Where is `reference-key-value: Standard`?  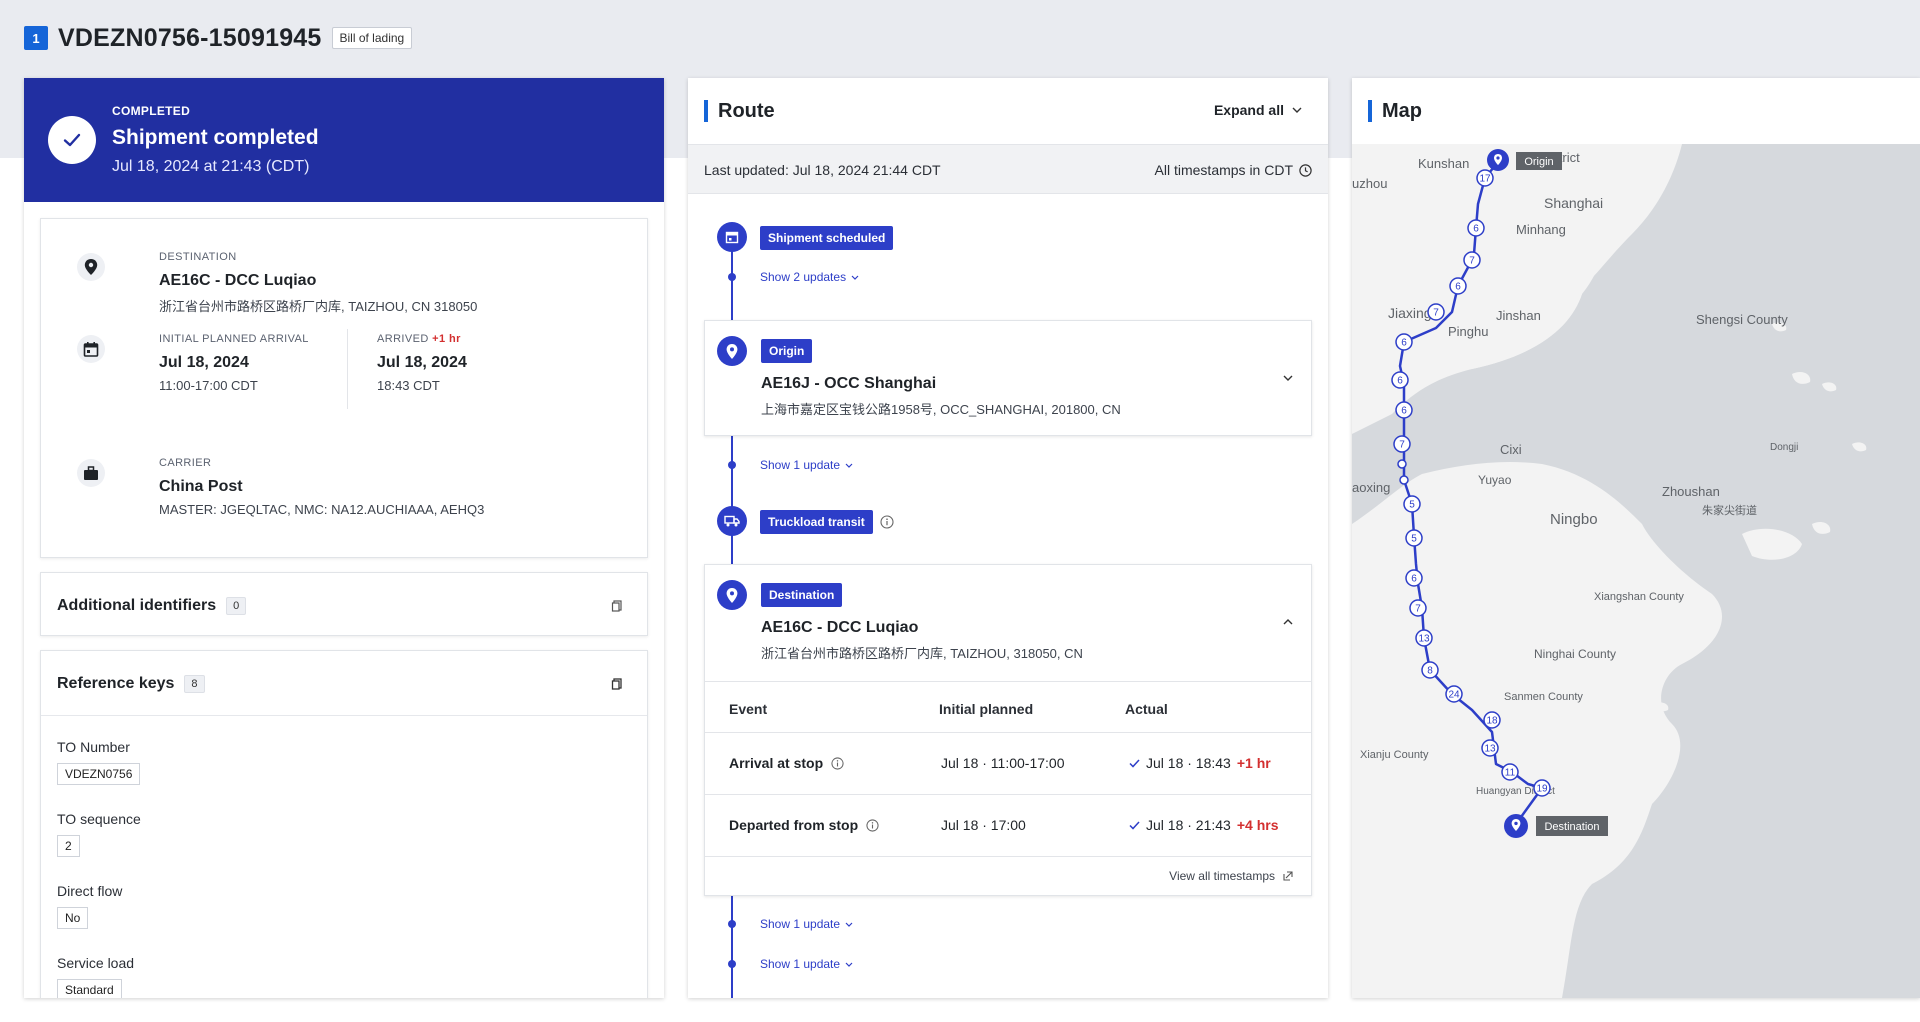 reference-key-value: Standard is located at coordinates (89, 988).